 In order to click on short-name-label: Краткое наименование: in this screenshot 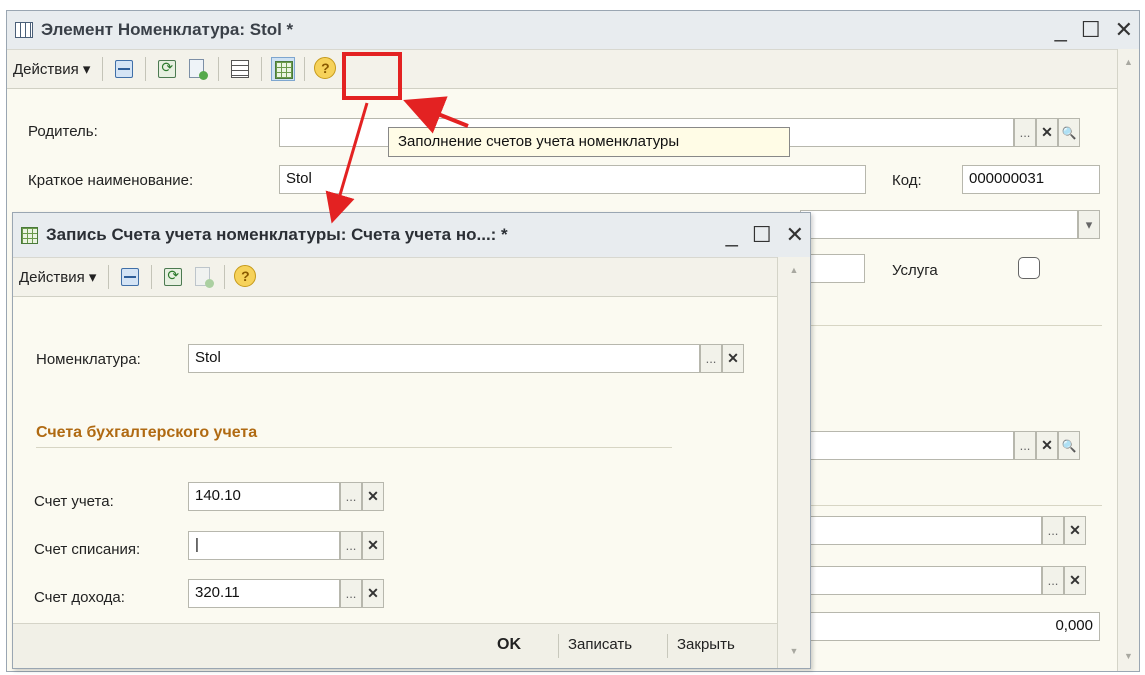, I will do `click(111, 180)`.